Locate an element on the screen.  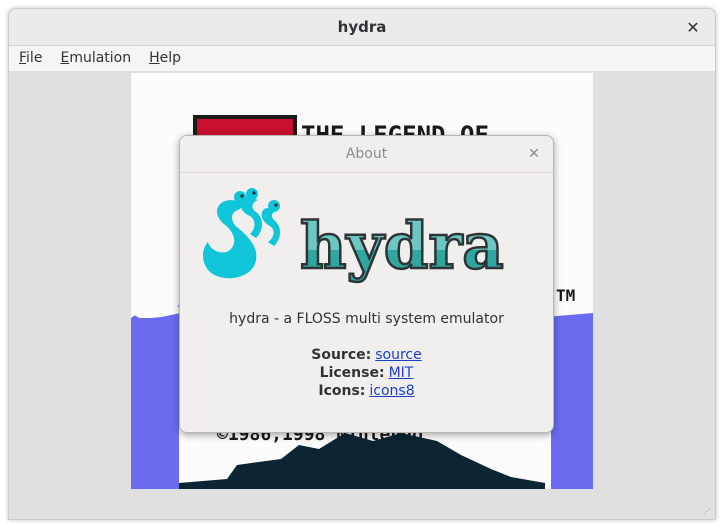
source-link: source is located at coordinates (398, 355).